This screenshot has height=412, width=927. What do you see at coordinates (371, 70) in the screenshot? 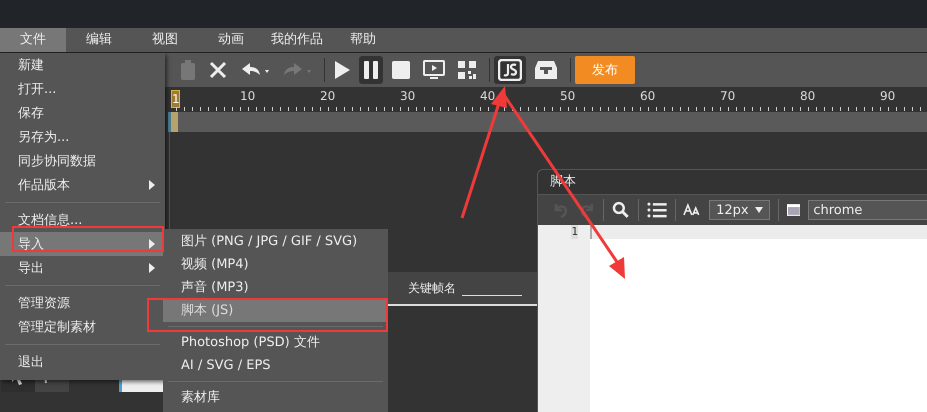
I see `pause-icon` at bounding box center [371, 70].